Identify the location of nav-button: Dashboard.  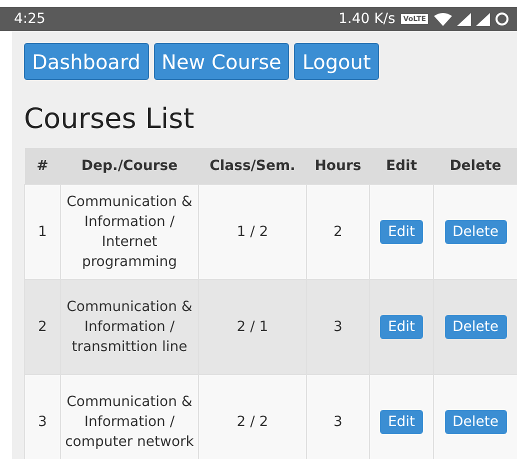
(86, 61).